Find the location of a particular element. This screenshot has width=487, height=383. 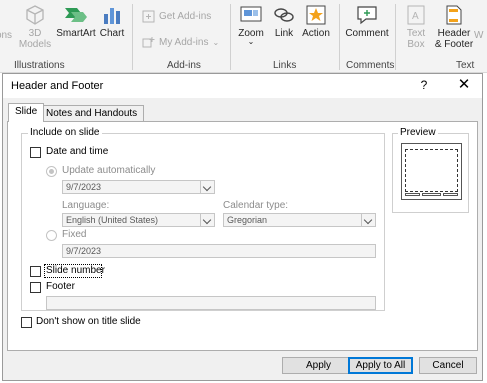

smartart-icon is located at coordinates (76, 15).